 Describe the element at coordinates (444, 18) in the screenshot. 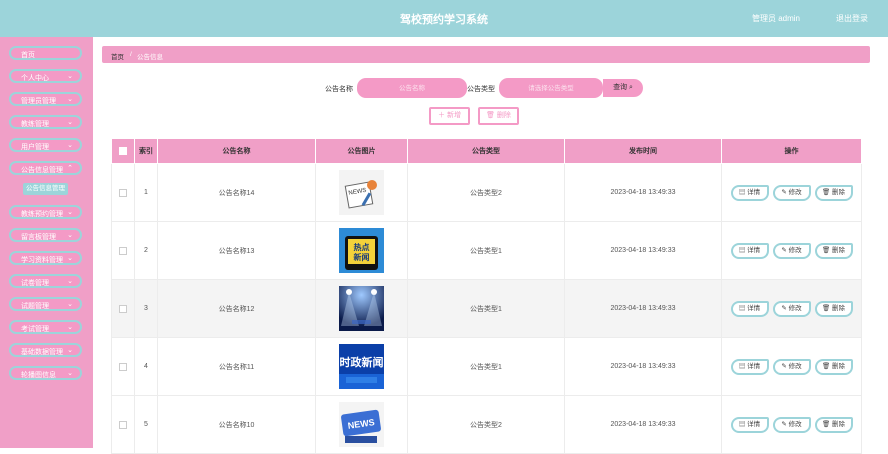

I see `top-bar: 驾校预约学习系统 管理员 admin 退出登录` at that location.